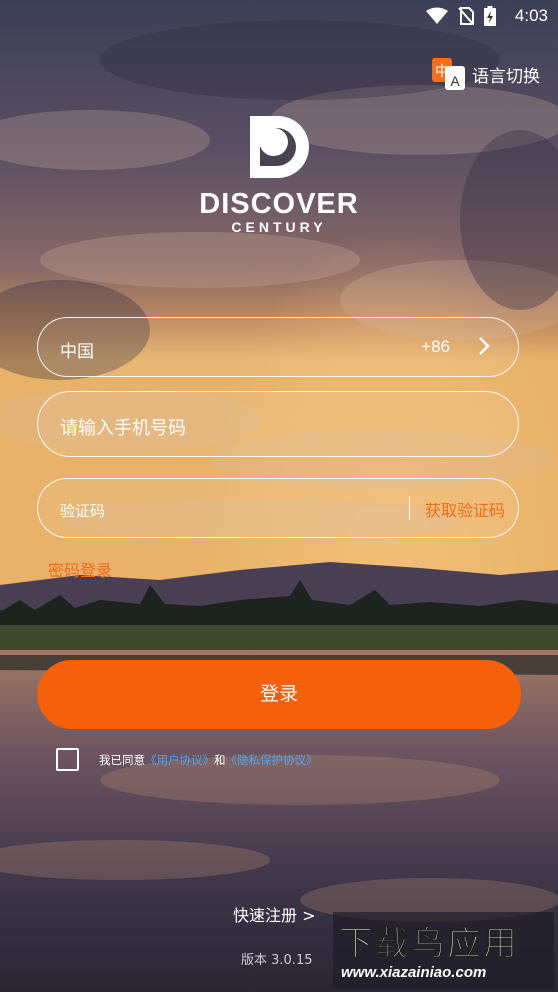 This screenshot has width=558, height=992. What do you see at coordinates (83, 511) in the screenshot?
I see `verification-code-placeholder: 验证码` at bounding box center [83, 511].